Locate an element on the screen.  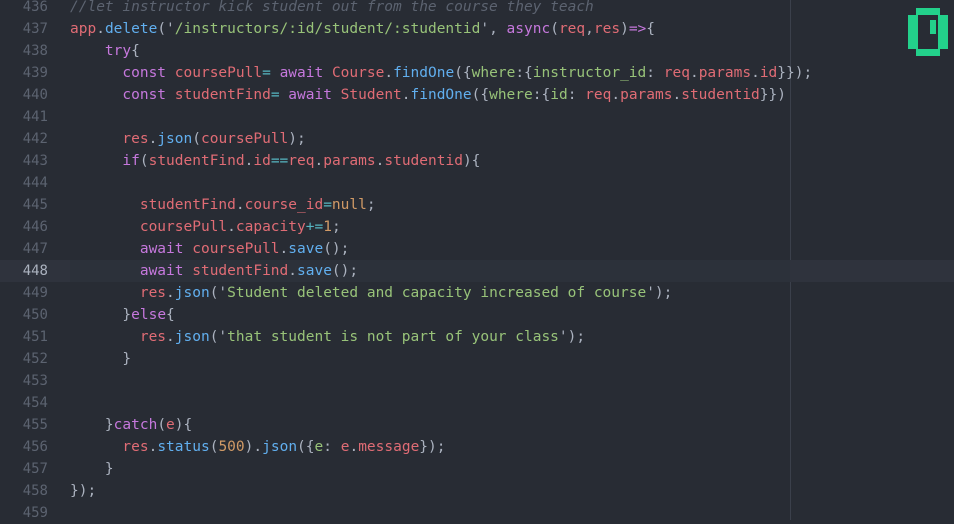
line-number: 442 is located at coordinates (35, 139).